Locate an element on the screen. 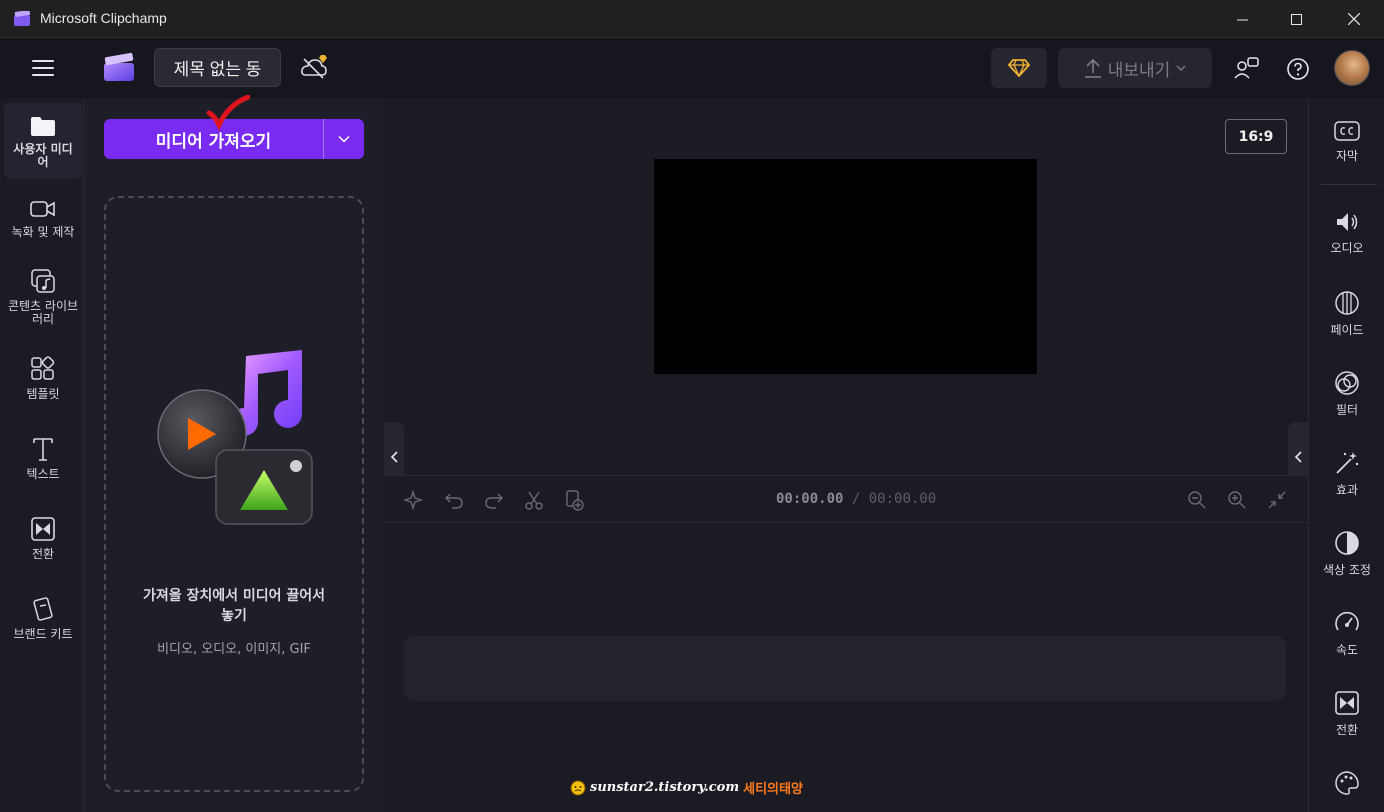 This screenshot has width=1384, height=812. people-chat-icon is located at coordinates (1246, 68).